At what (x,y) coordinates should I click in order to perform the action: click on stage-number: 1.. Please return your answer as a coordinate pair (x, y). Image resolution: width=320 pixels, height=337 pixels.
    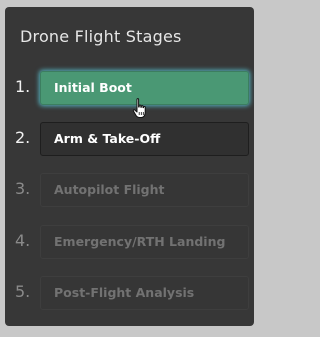
    Looking at the image, I should click on (23, 86).